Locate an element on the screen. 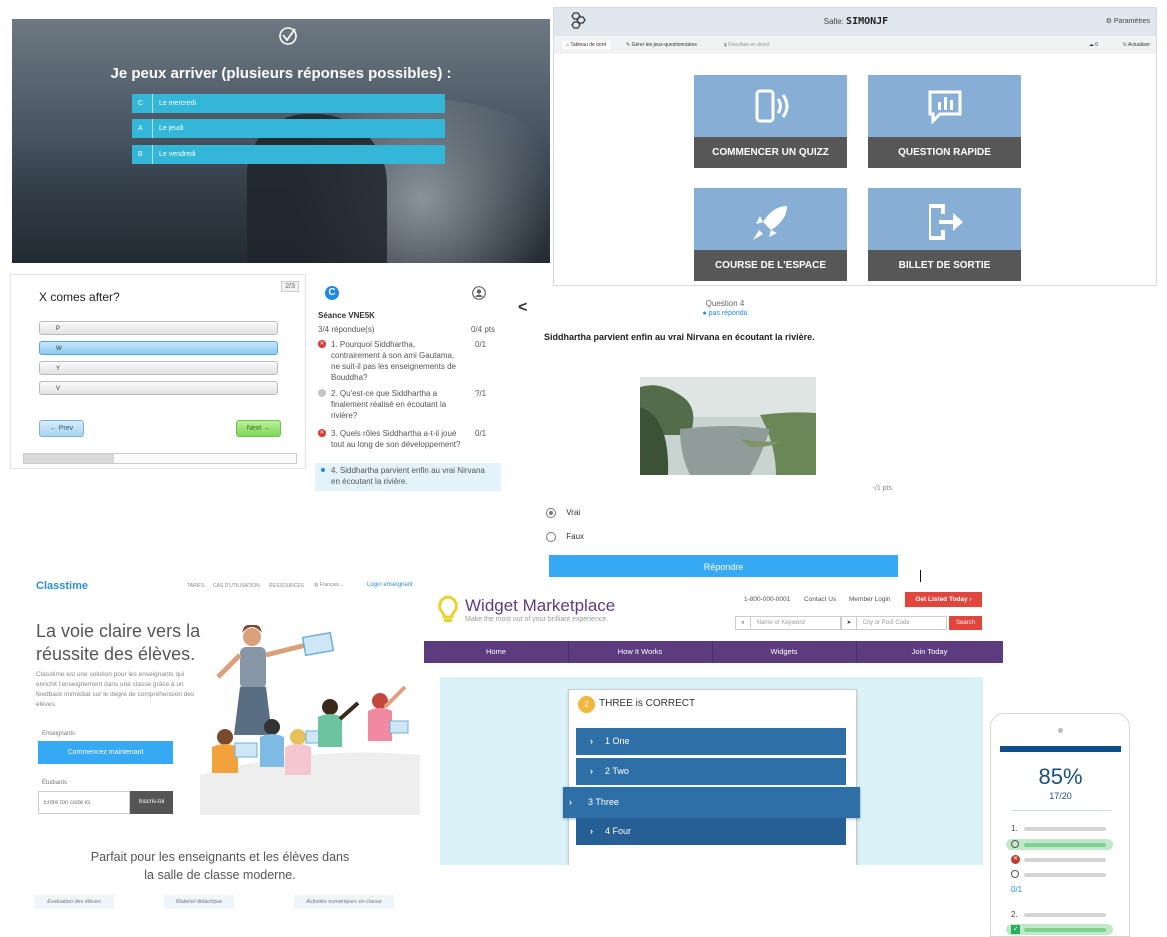 This screenshot has height=937, width=1167. quiz-option: › 4 Four is located at coordinates (711, 831).